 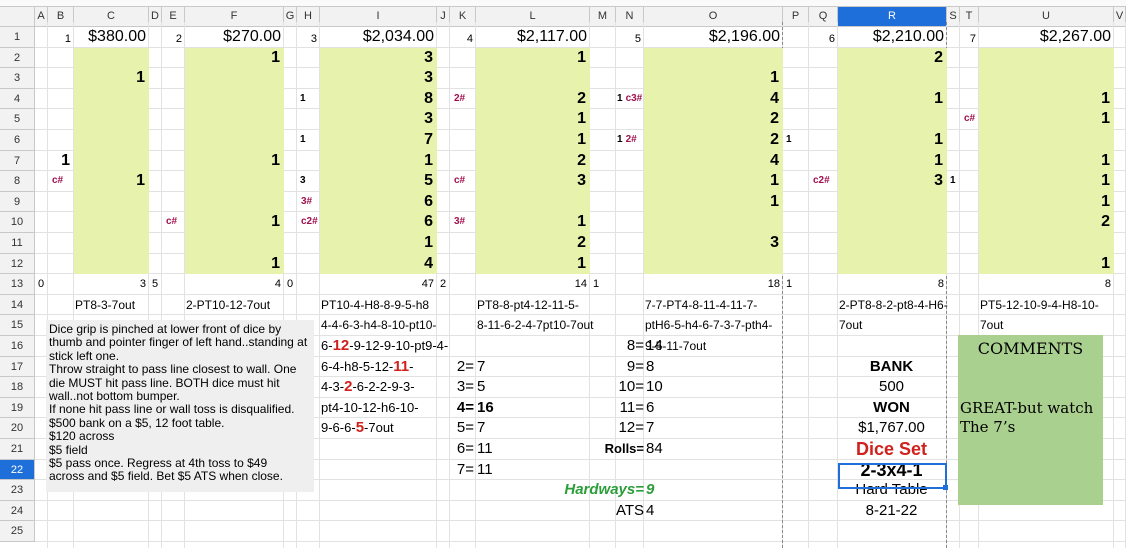 I want to click on roll-count-i2: 3, so click(x=376, y=58).